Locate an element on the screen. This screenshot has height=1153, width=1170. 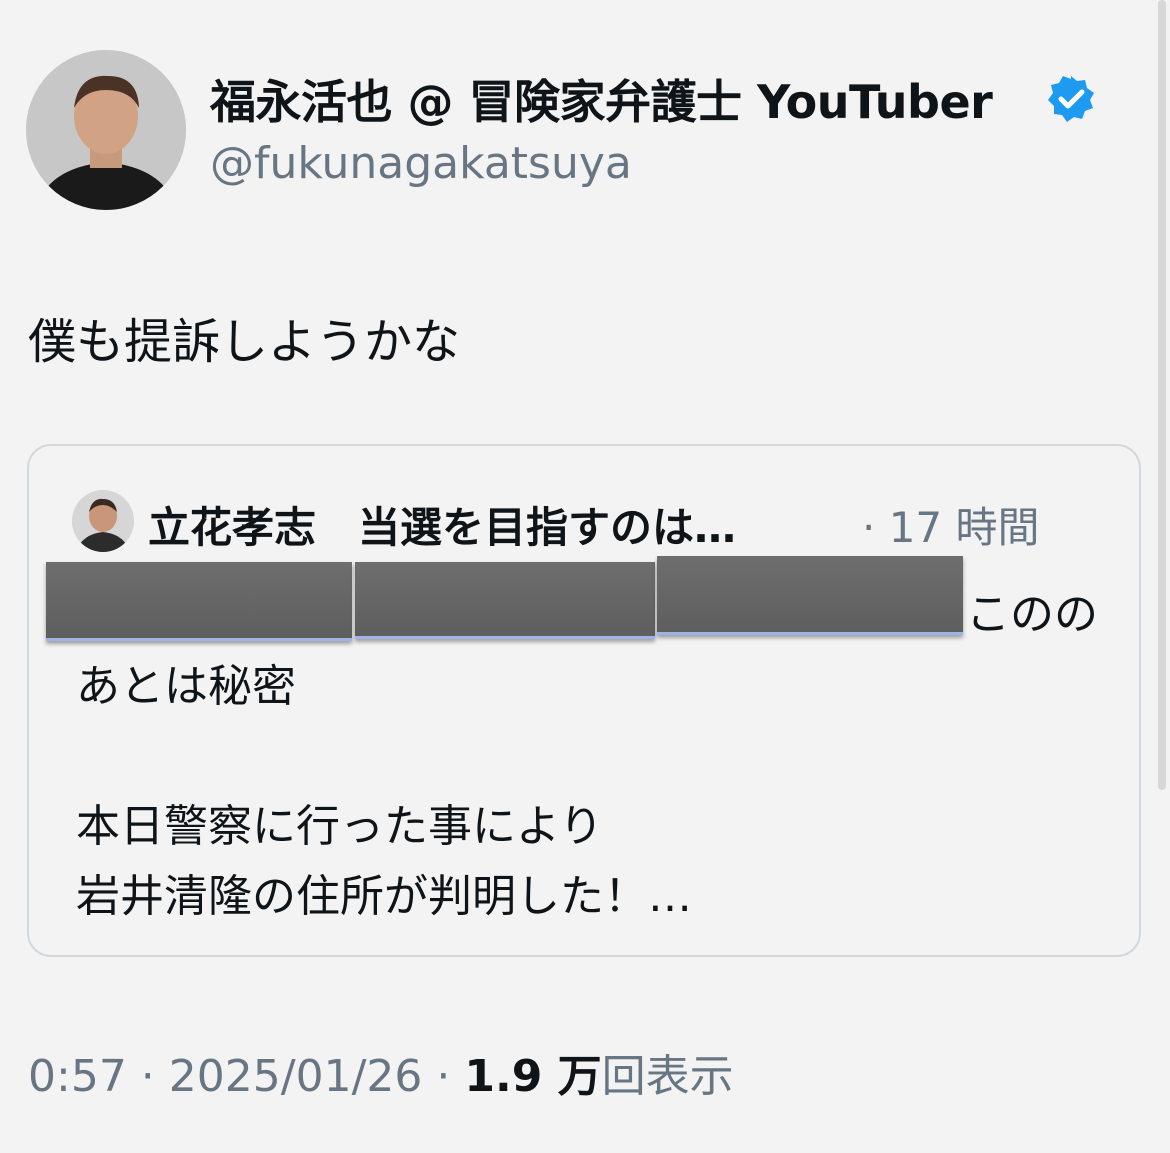
tweet-time: 0:57 is located at coordinates (77, 1076).